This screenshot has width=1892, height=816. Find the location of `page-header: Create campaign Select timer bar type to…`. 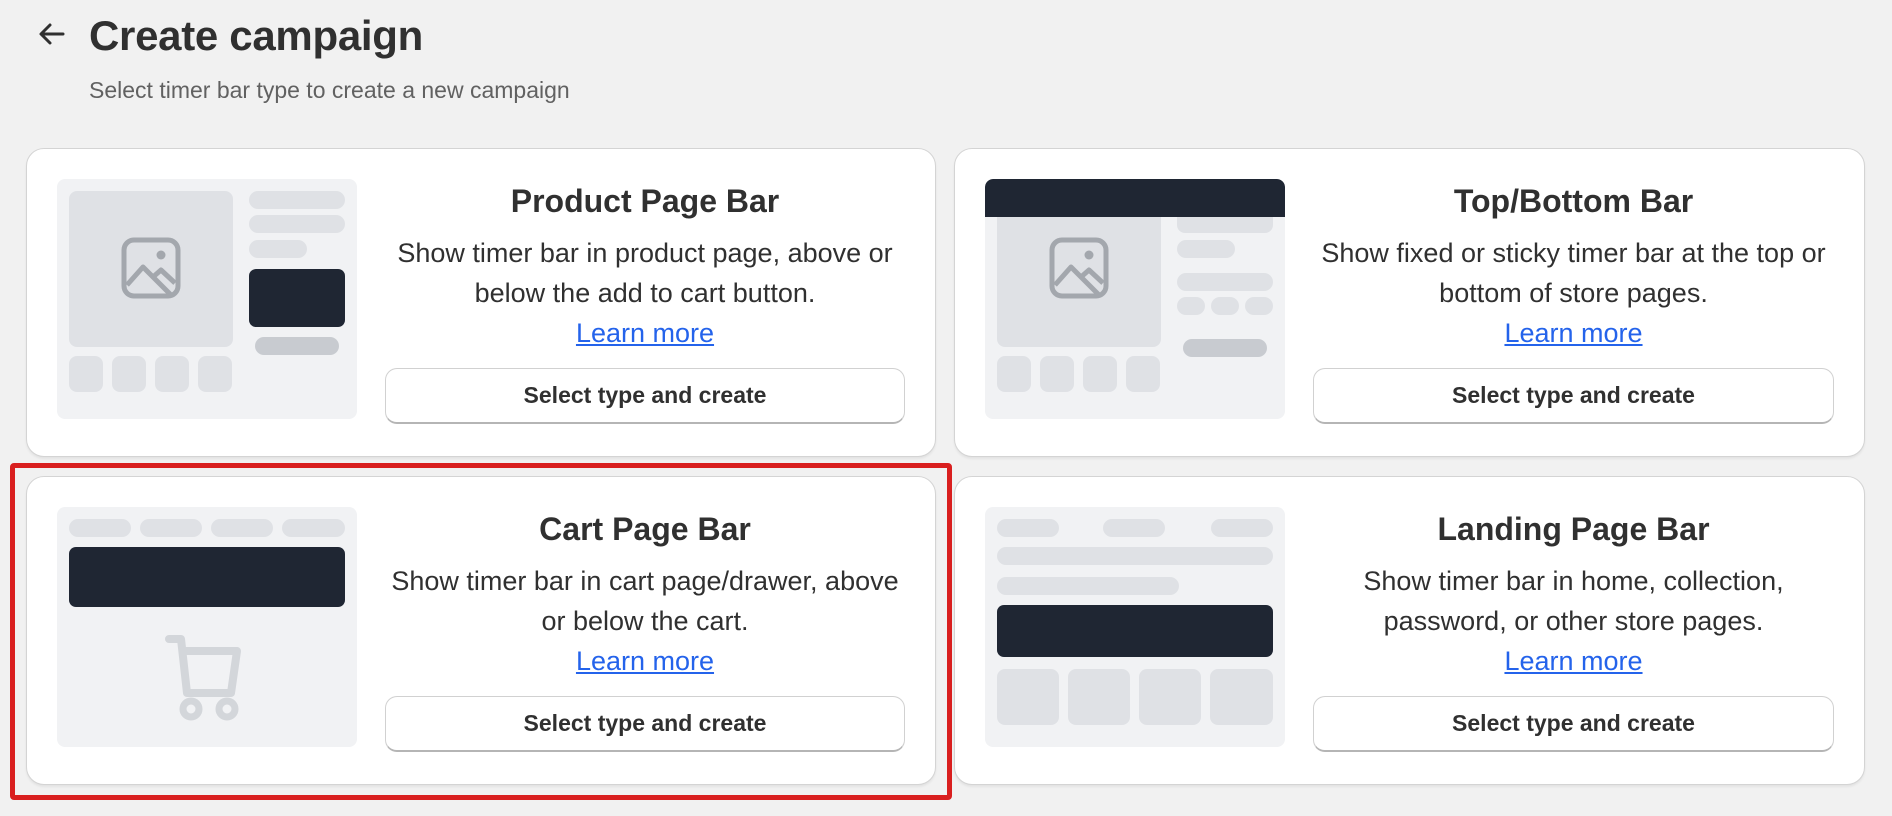

page-header: Create campaign Select timer bar type to… is located at coordinates (303, 57).